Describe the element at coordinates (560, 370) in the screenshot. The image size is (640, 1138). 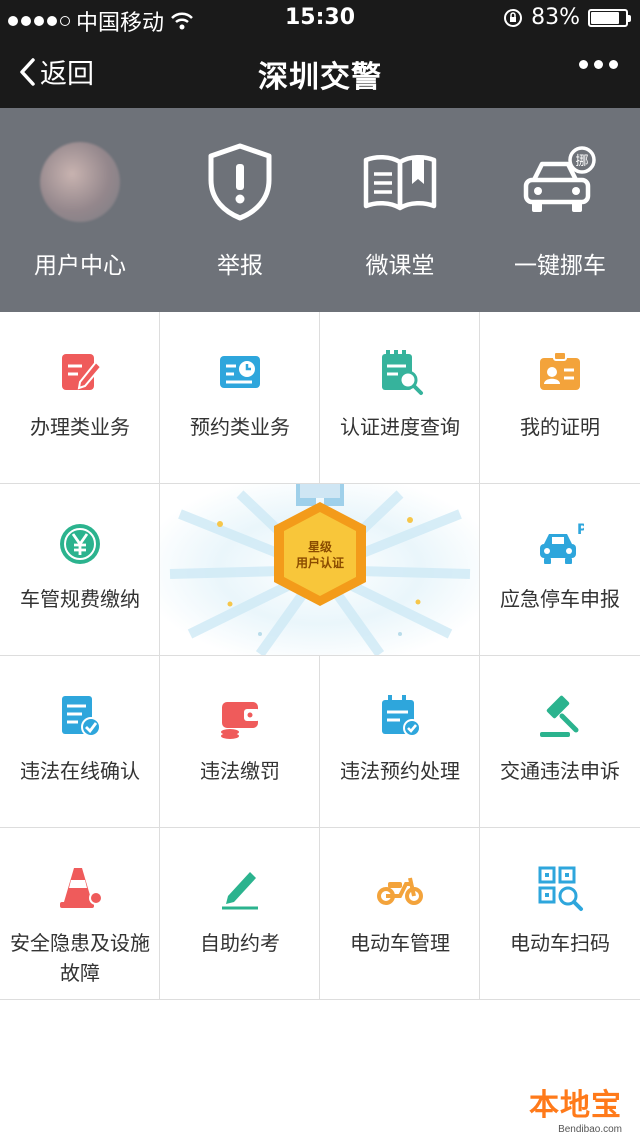
I see `id-badge-icon` at that location.